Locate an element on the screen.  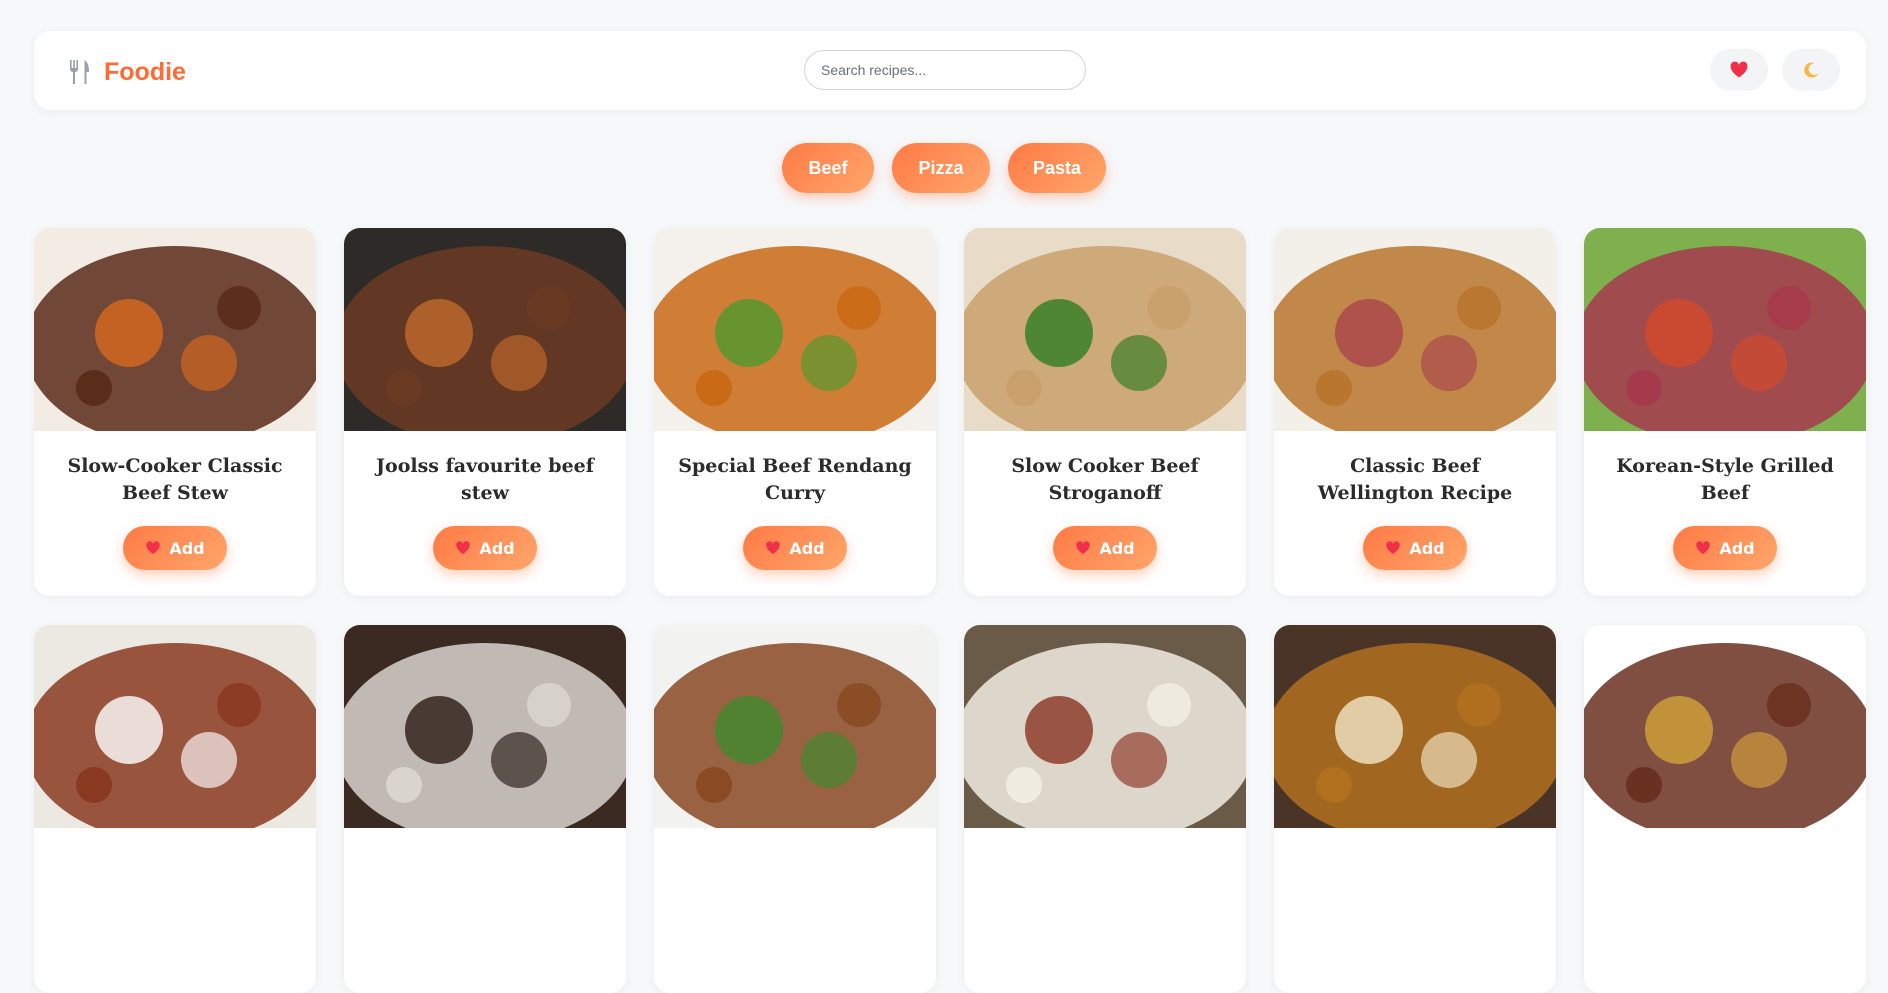
theme-toggle-button is located at coordinates (1811, 70).